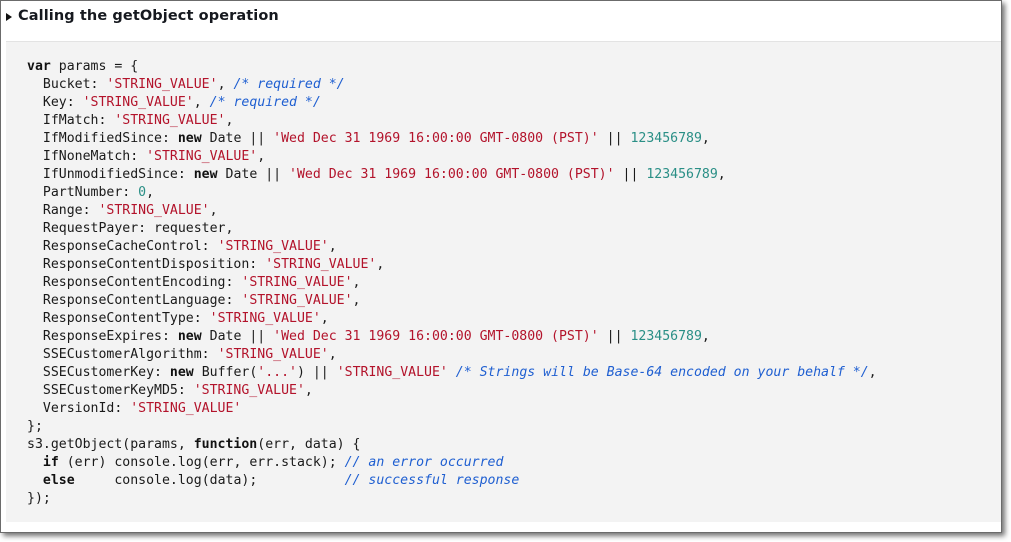 The image size is (1011, 542). I want to click on code-text: RequestPayer: requester,, so click(130, 228).